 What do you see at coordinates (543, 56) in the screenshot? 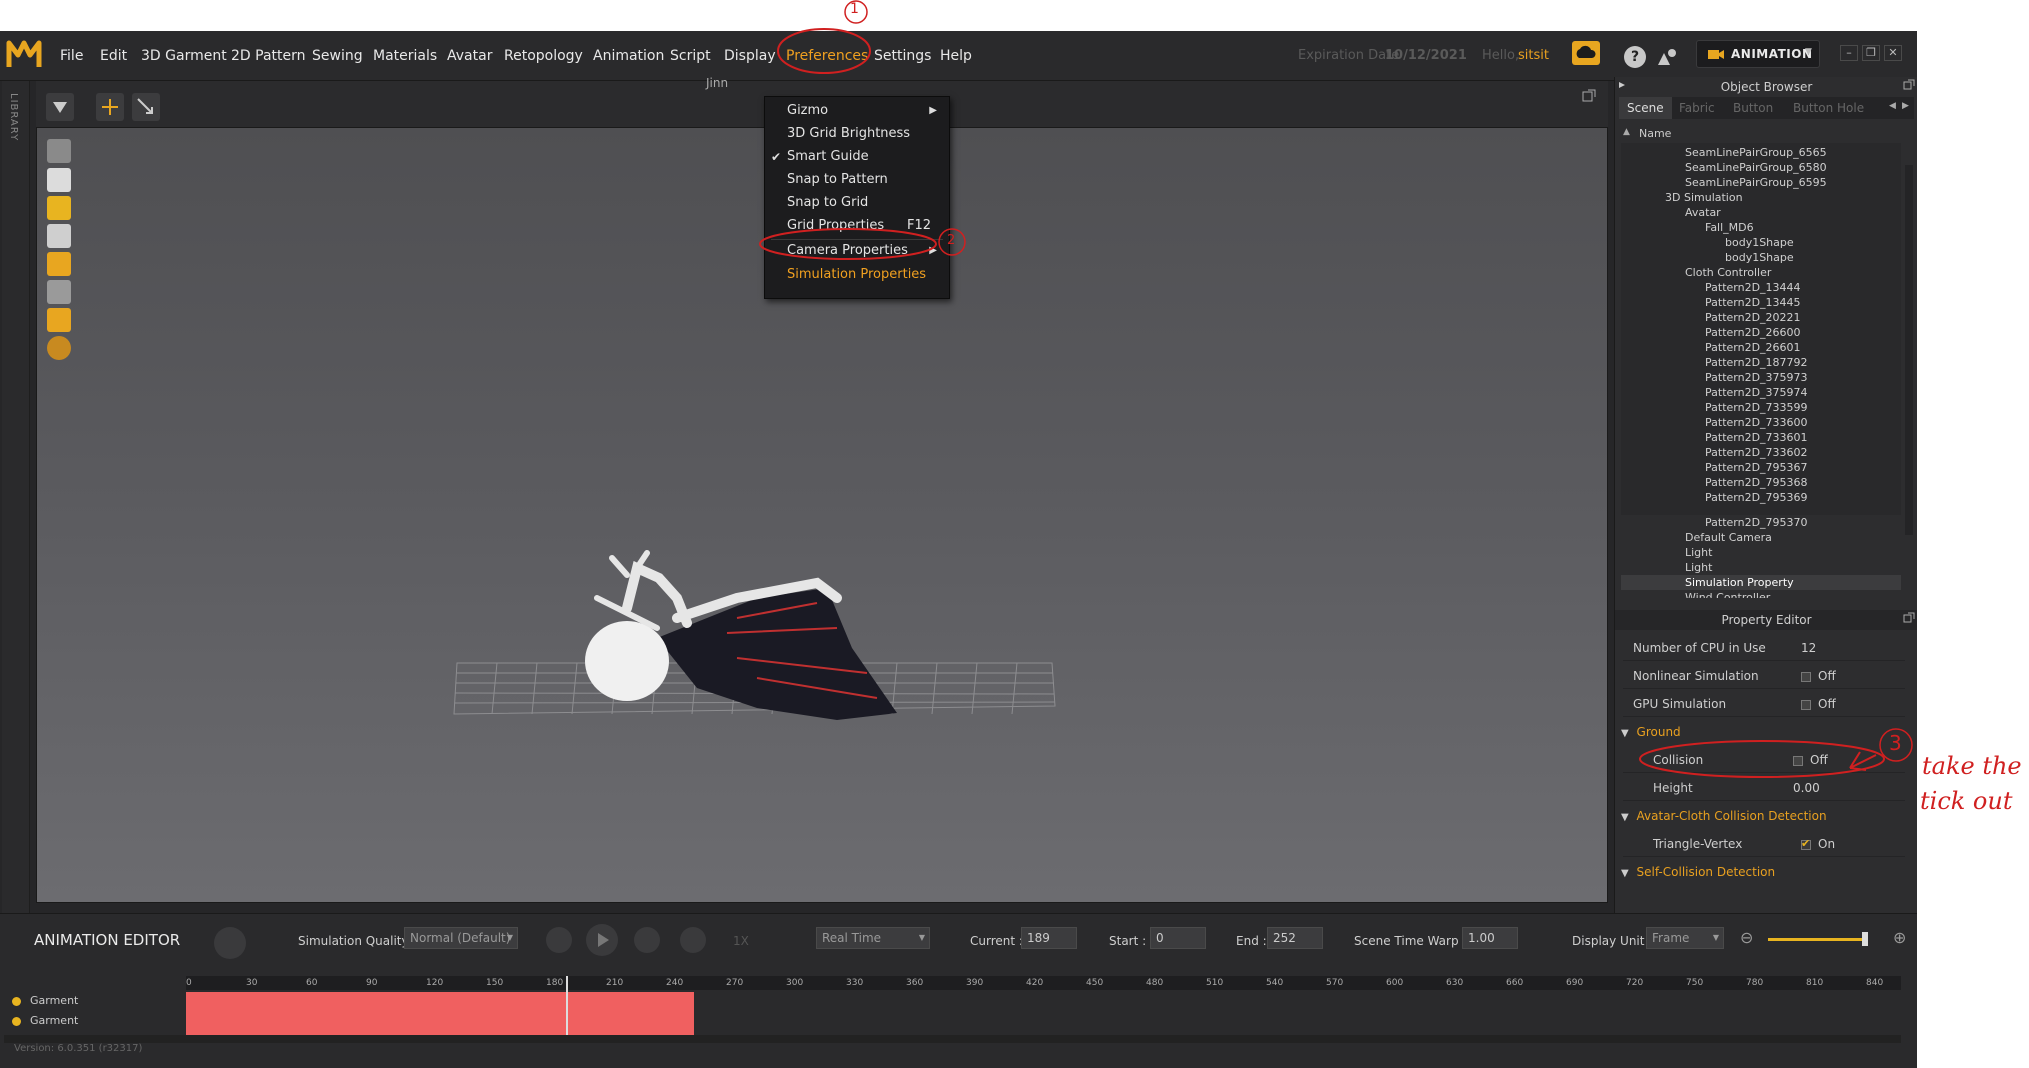
I see `menu-retopology: Retopology` at bounding box center [543, 56].